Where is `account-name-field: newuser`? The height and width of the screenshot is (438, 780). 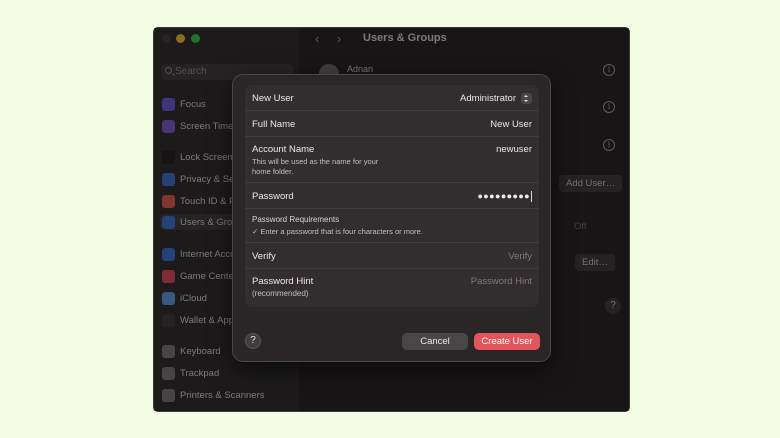 account-name-field: newuser is located at coordinates (514, 149).